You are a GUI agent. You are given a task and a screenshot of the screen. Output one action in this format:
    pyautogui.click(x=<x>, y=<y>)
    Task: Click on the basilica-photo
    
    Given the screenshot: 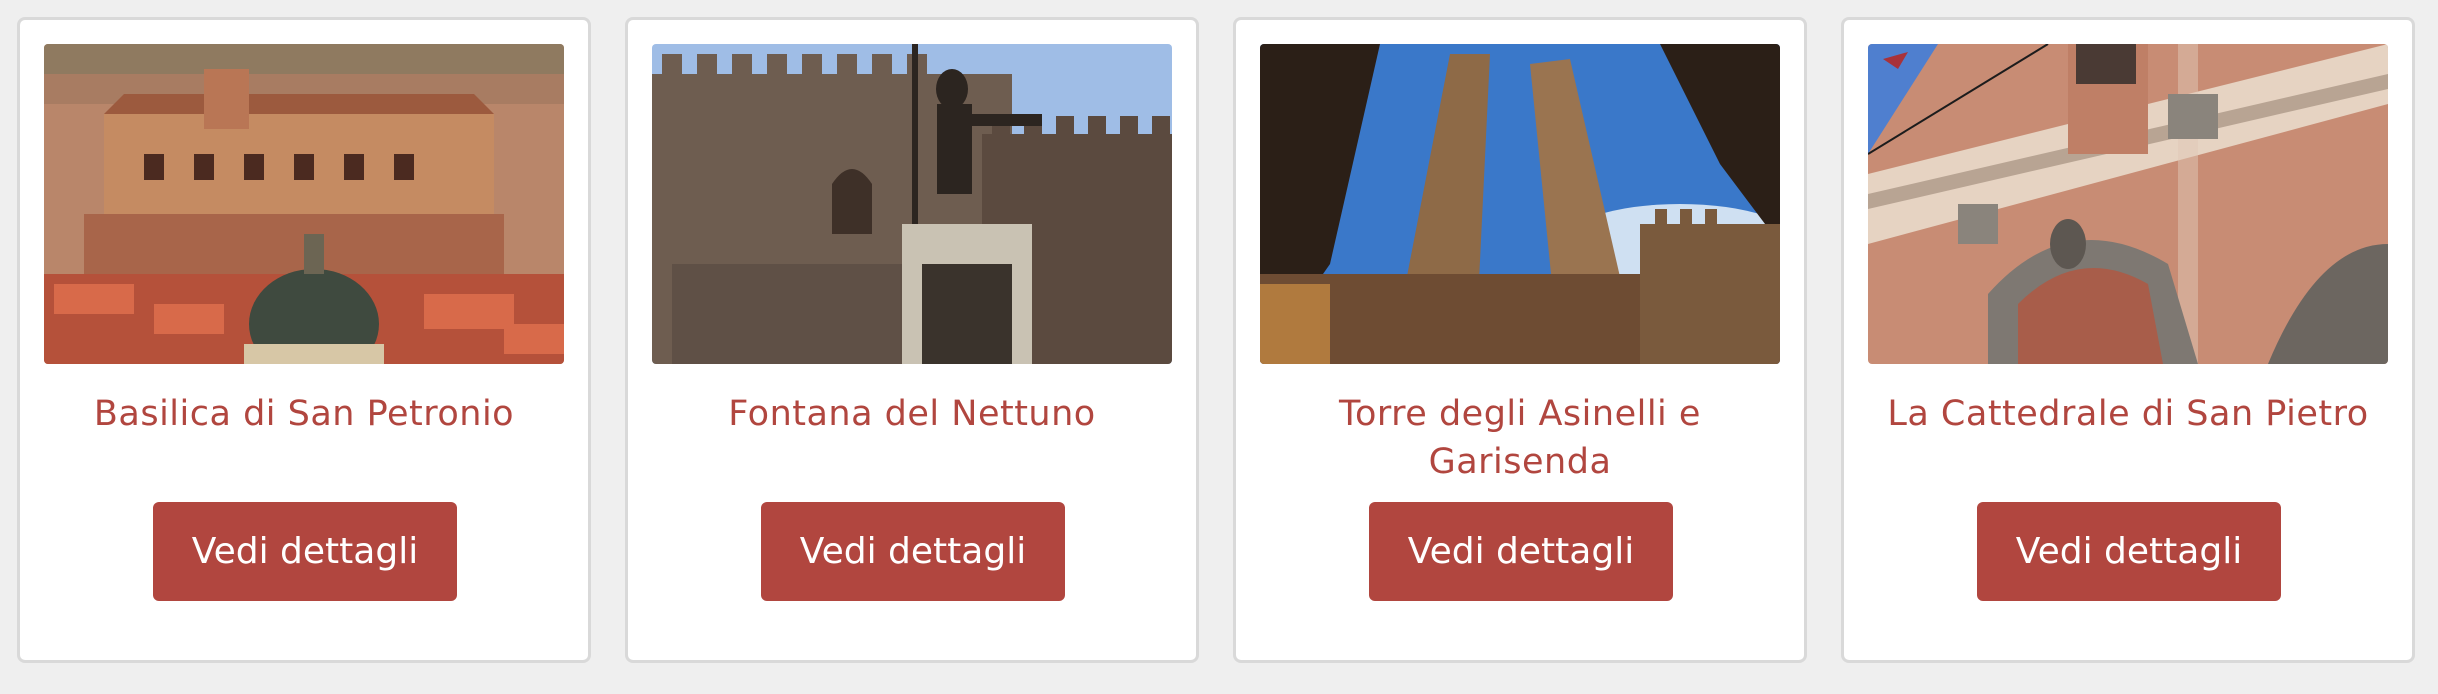 What is the action you would take?
    pyautogui.click(x=304, y=204)
    